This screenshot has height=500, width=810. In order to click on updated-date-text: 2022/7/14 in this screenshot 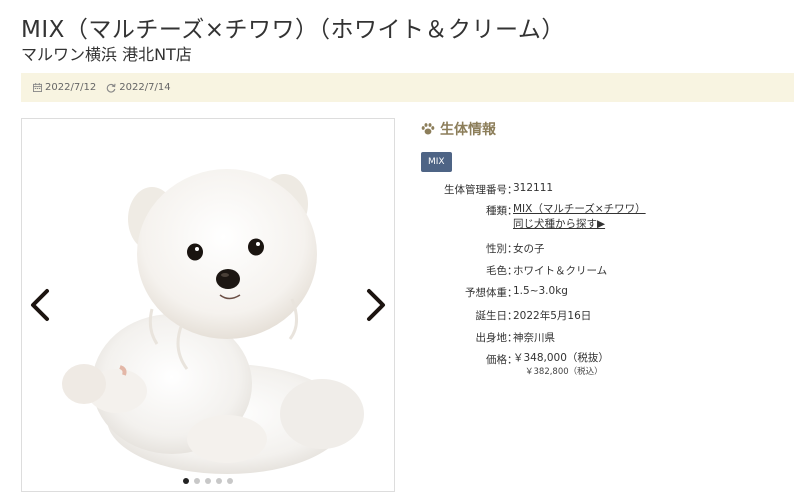, I will do `click(145, 87)`.